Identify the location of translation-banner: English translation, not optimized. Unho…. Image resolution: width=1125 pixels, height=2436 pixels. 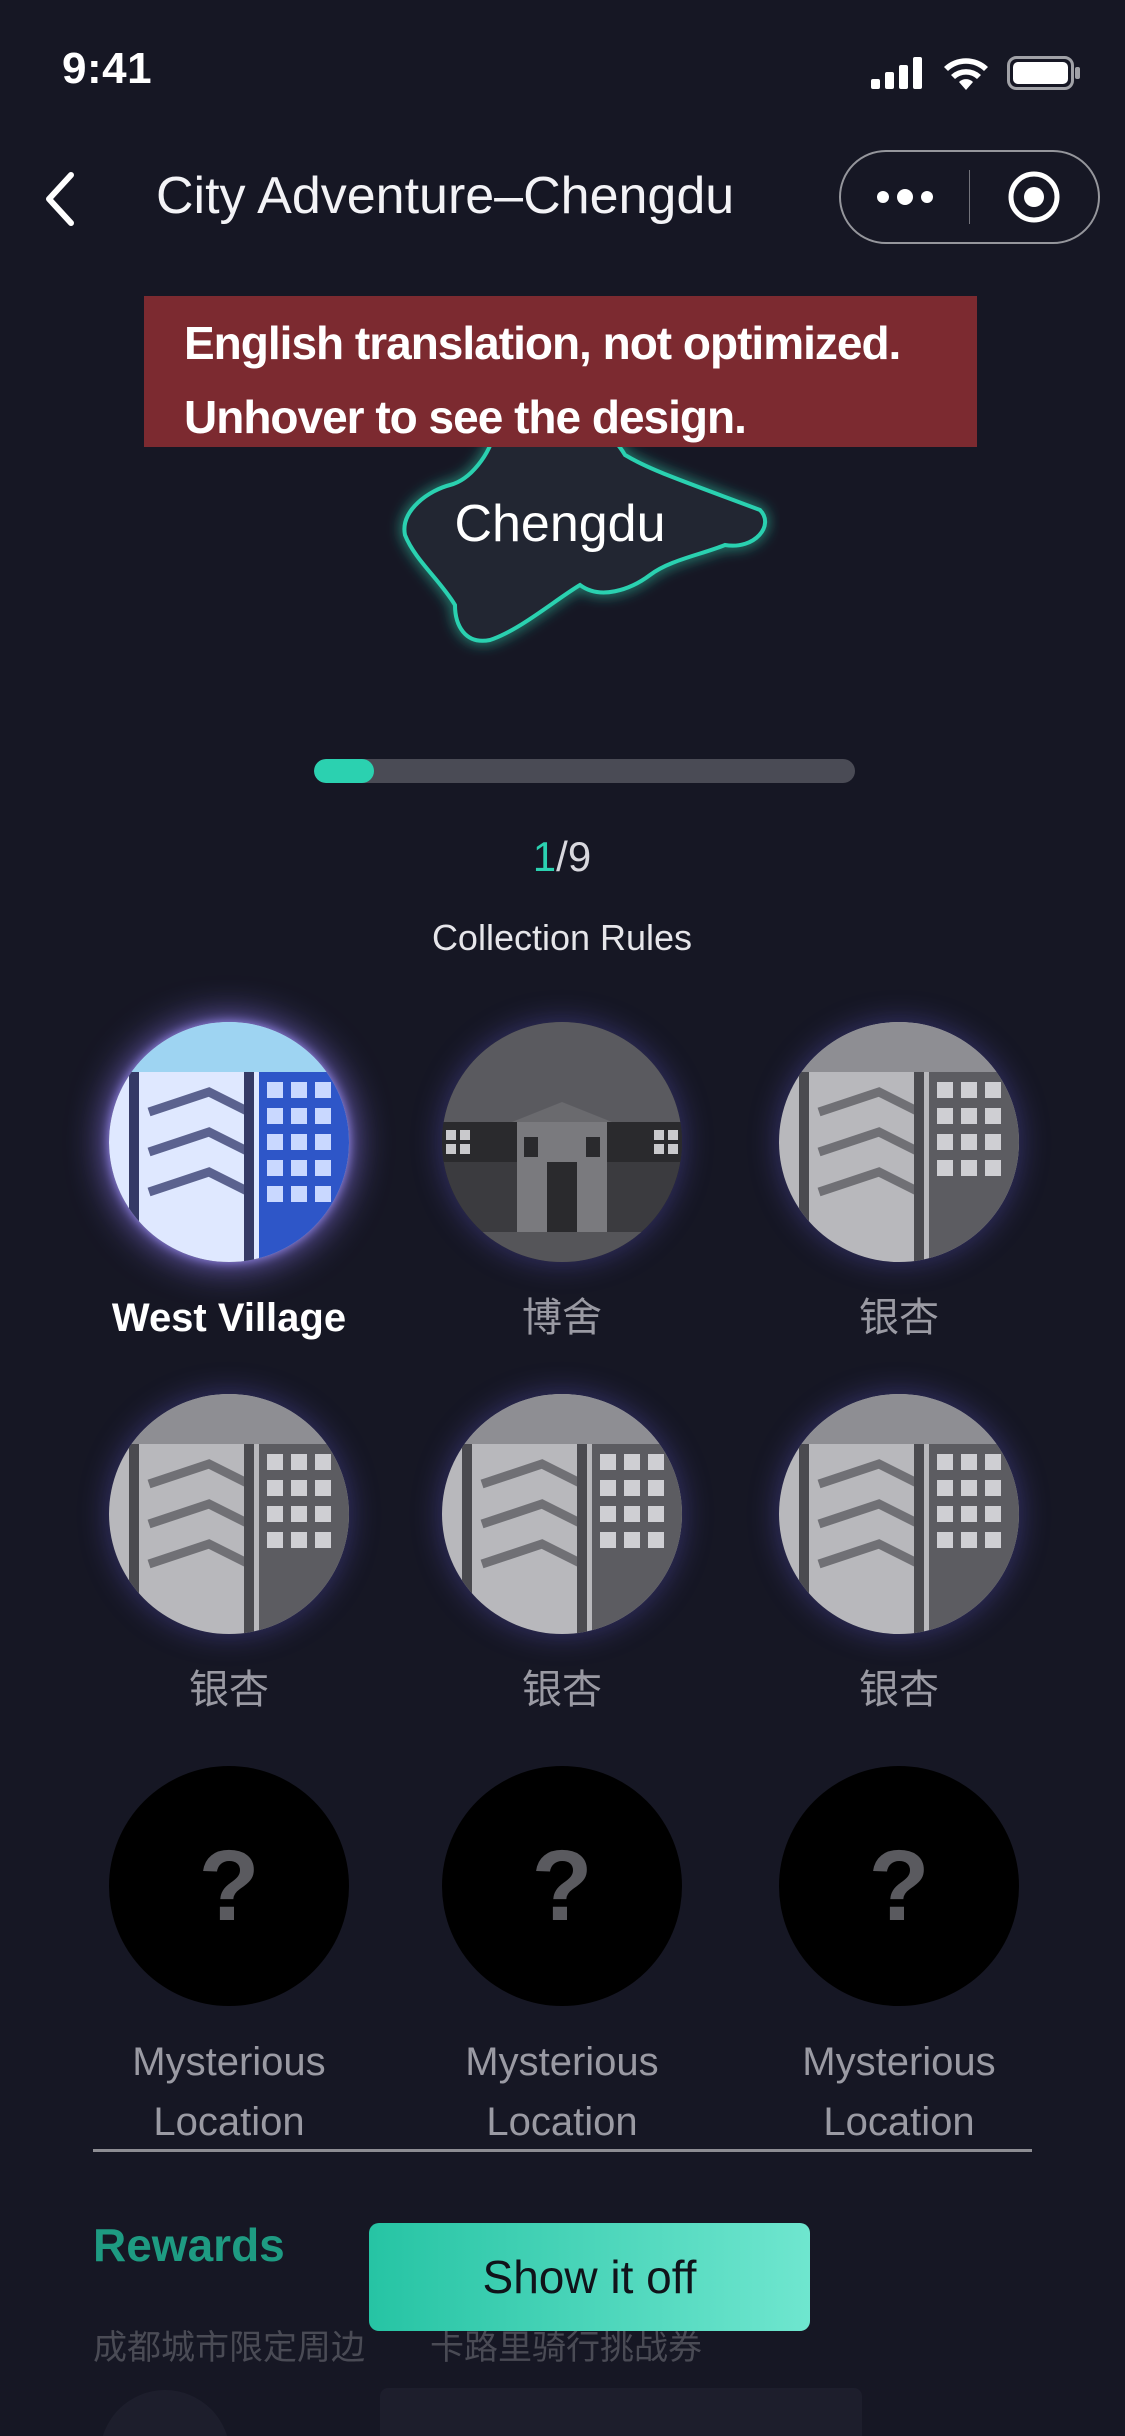
(560, 371).